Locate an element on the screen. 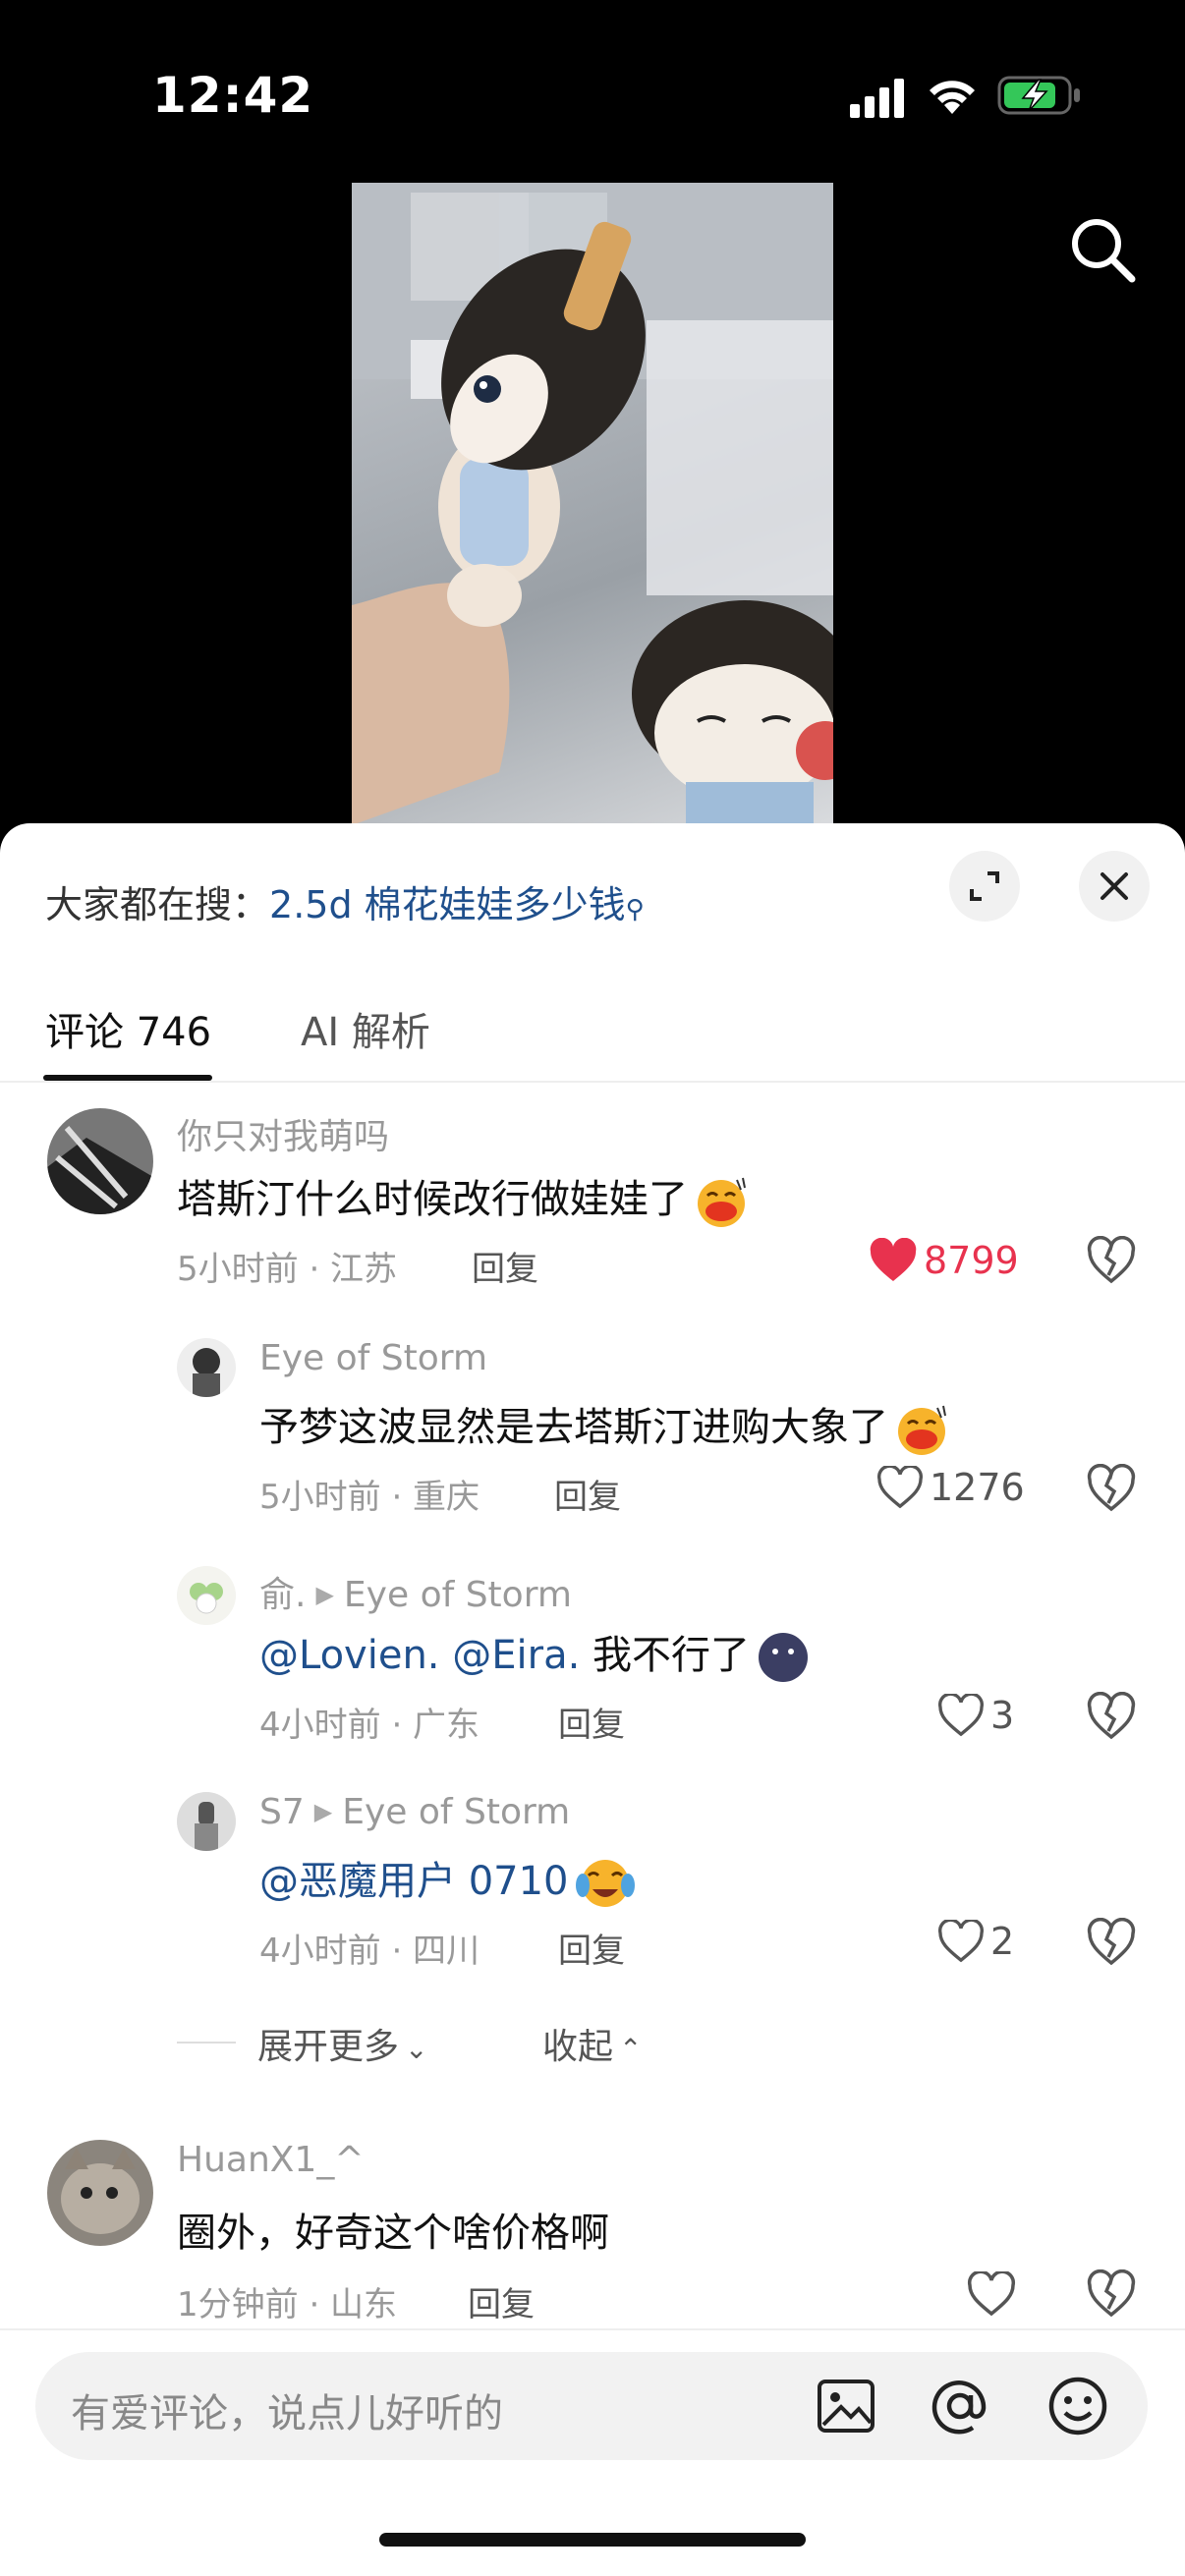 This screenshot has height=2576, width=1185. comment-text: 塔斯汀什么时候改行做娃娃了 is located at coordinates (463, 1198).